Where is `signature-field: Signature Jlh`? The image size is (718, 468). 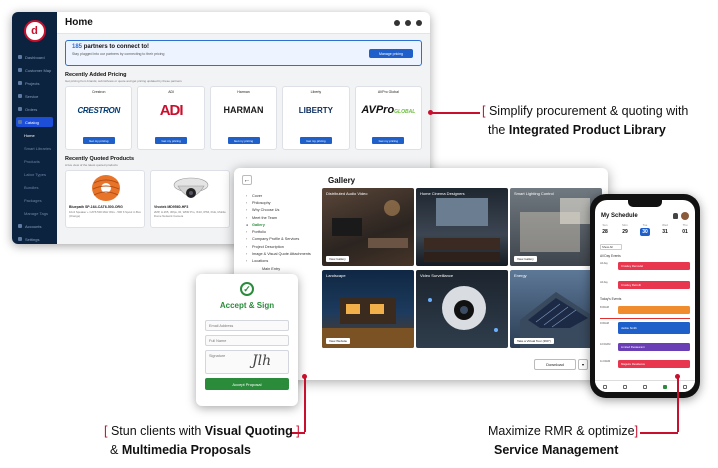 signature-field: Signature Jlh is located at coordinates (247, 362).